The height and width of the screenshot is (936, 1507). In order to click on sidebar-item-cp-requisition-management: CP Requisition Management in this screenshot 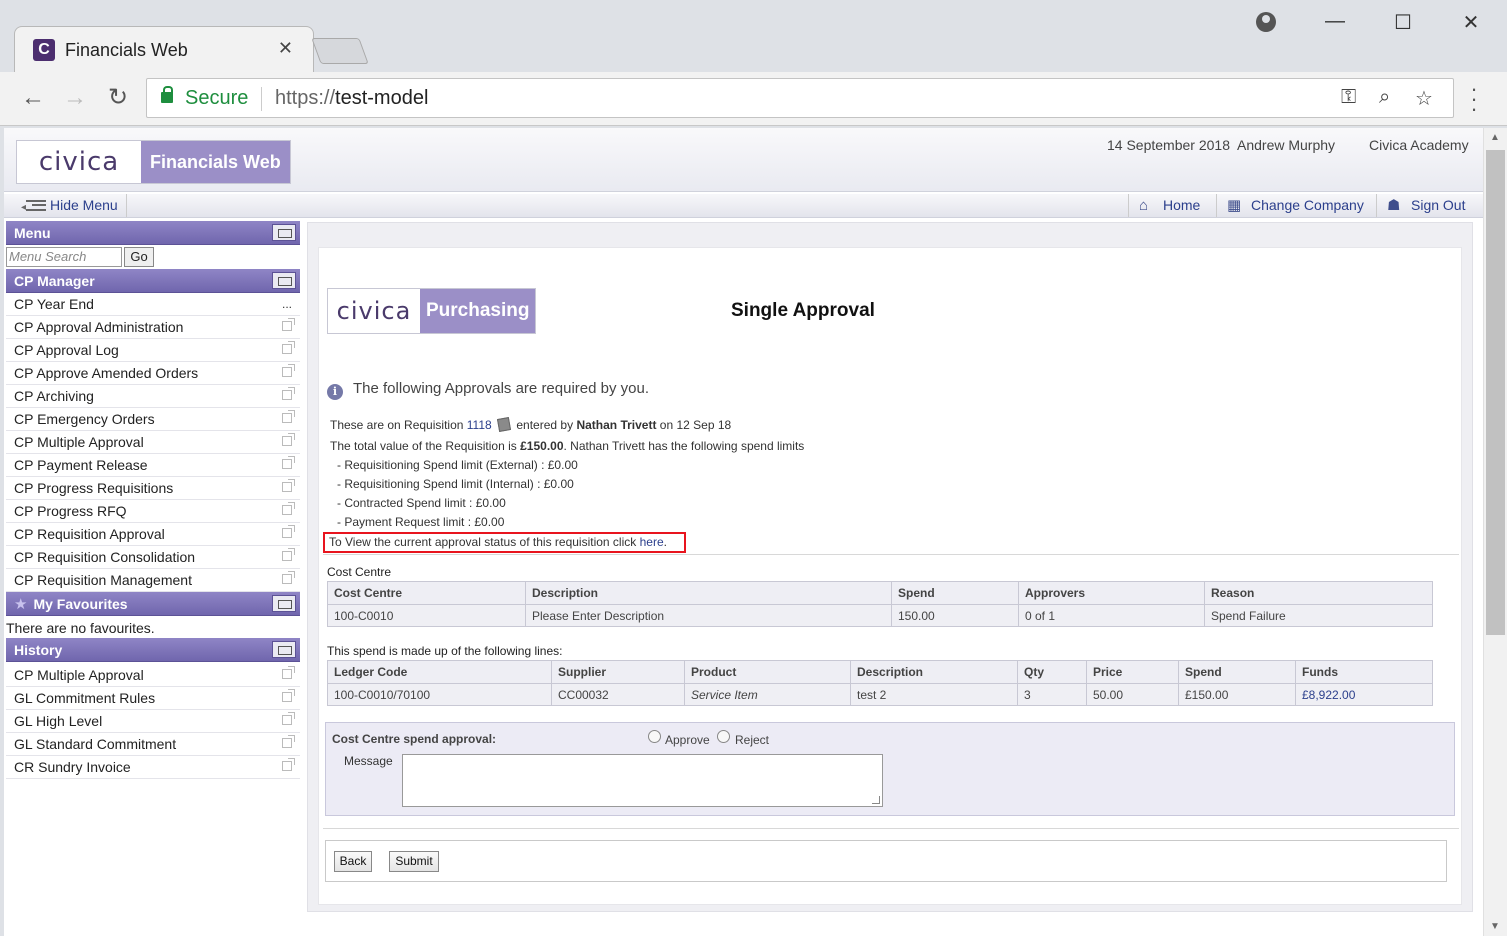, I will do `click(153, 580)`.